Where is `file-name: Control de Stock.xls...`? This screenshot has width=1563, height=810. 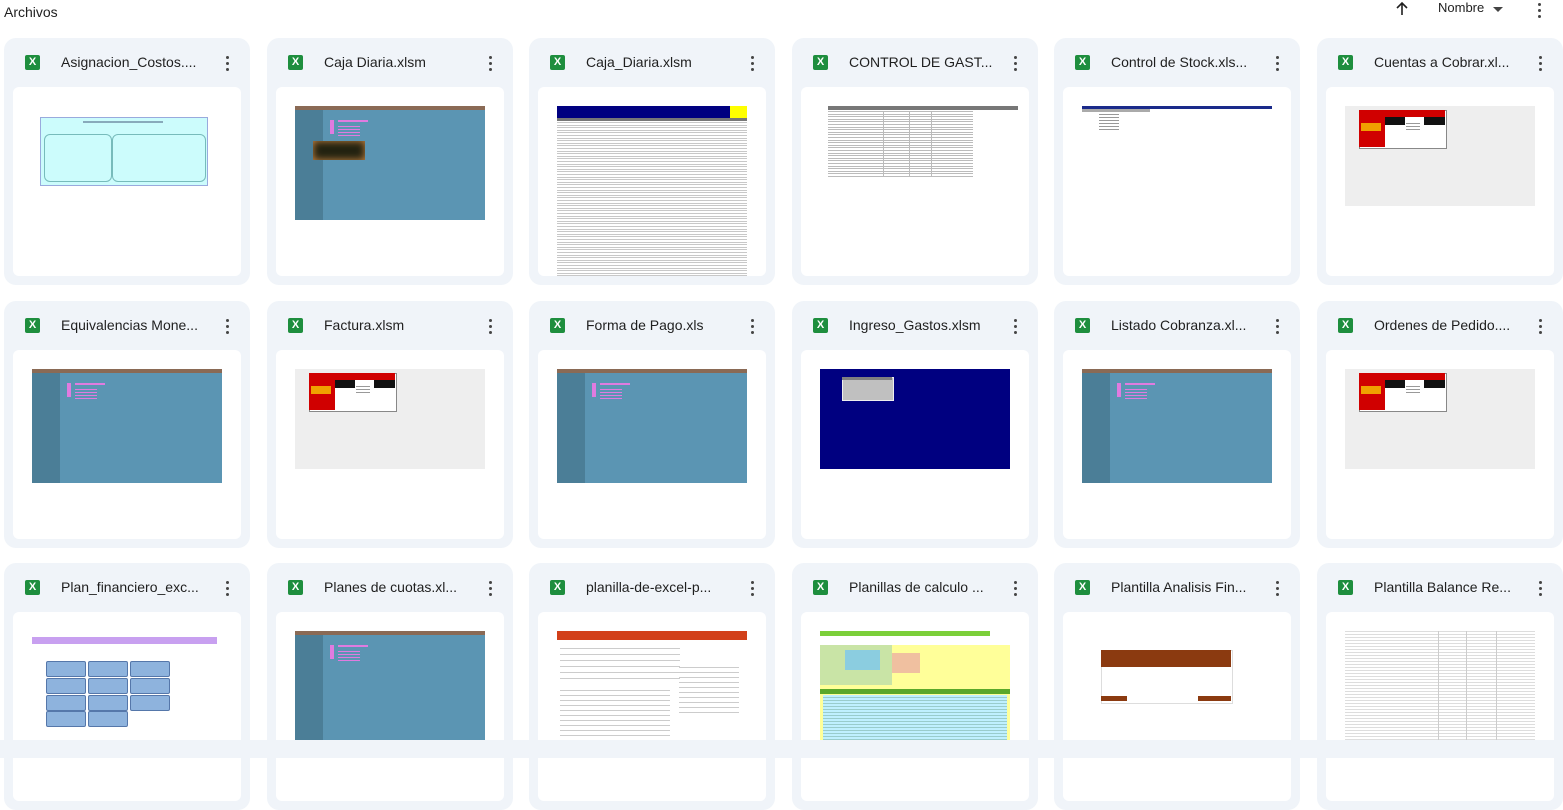
file-name: Control de Stock.xls... is located at coordinates (1179, 62).